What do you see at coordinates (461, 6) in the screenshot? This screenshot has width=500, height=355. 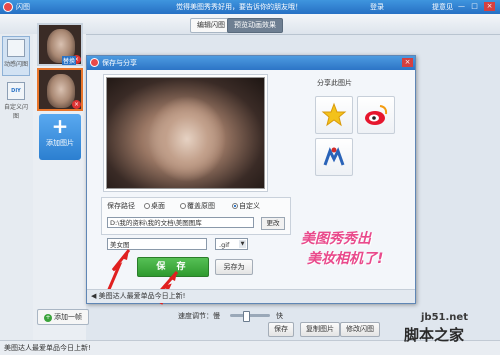 I see `minimize-button: —` at bounding box center [461, 6].